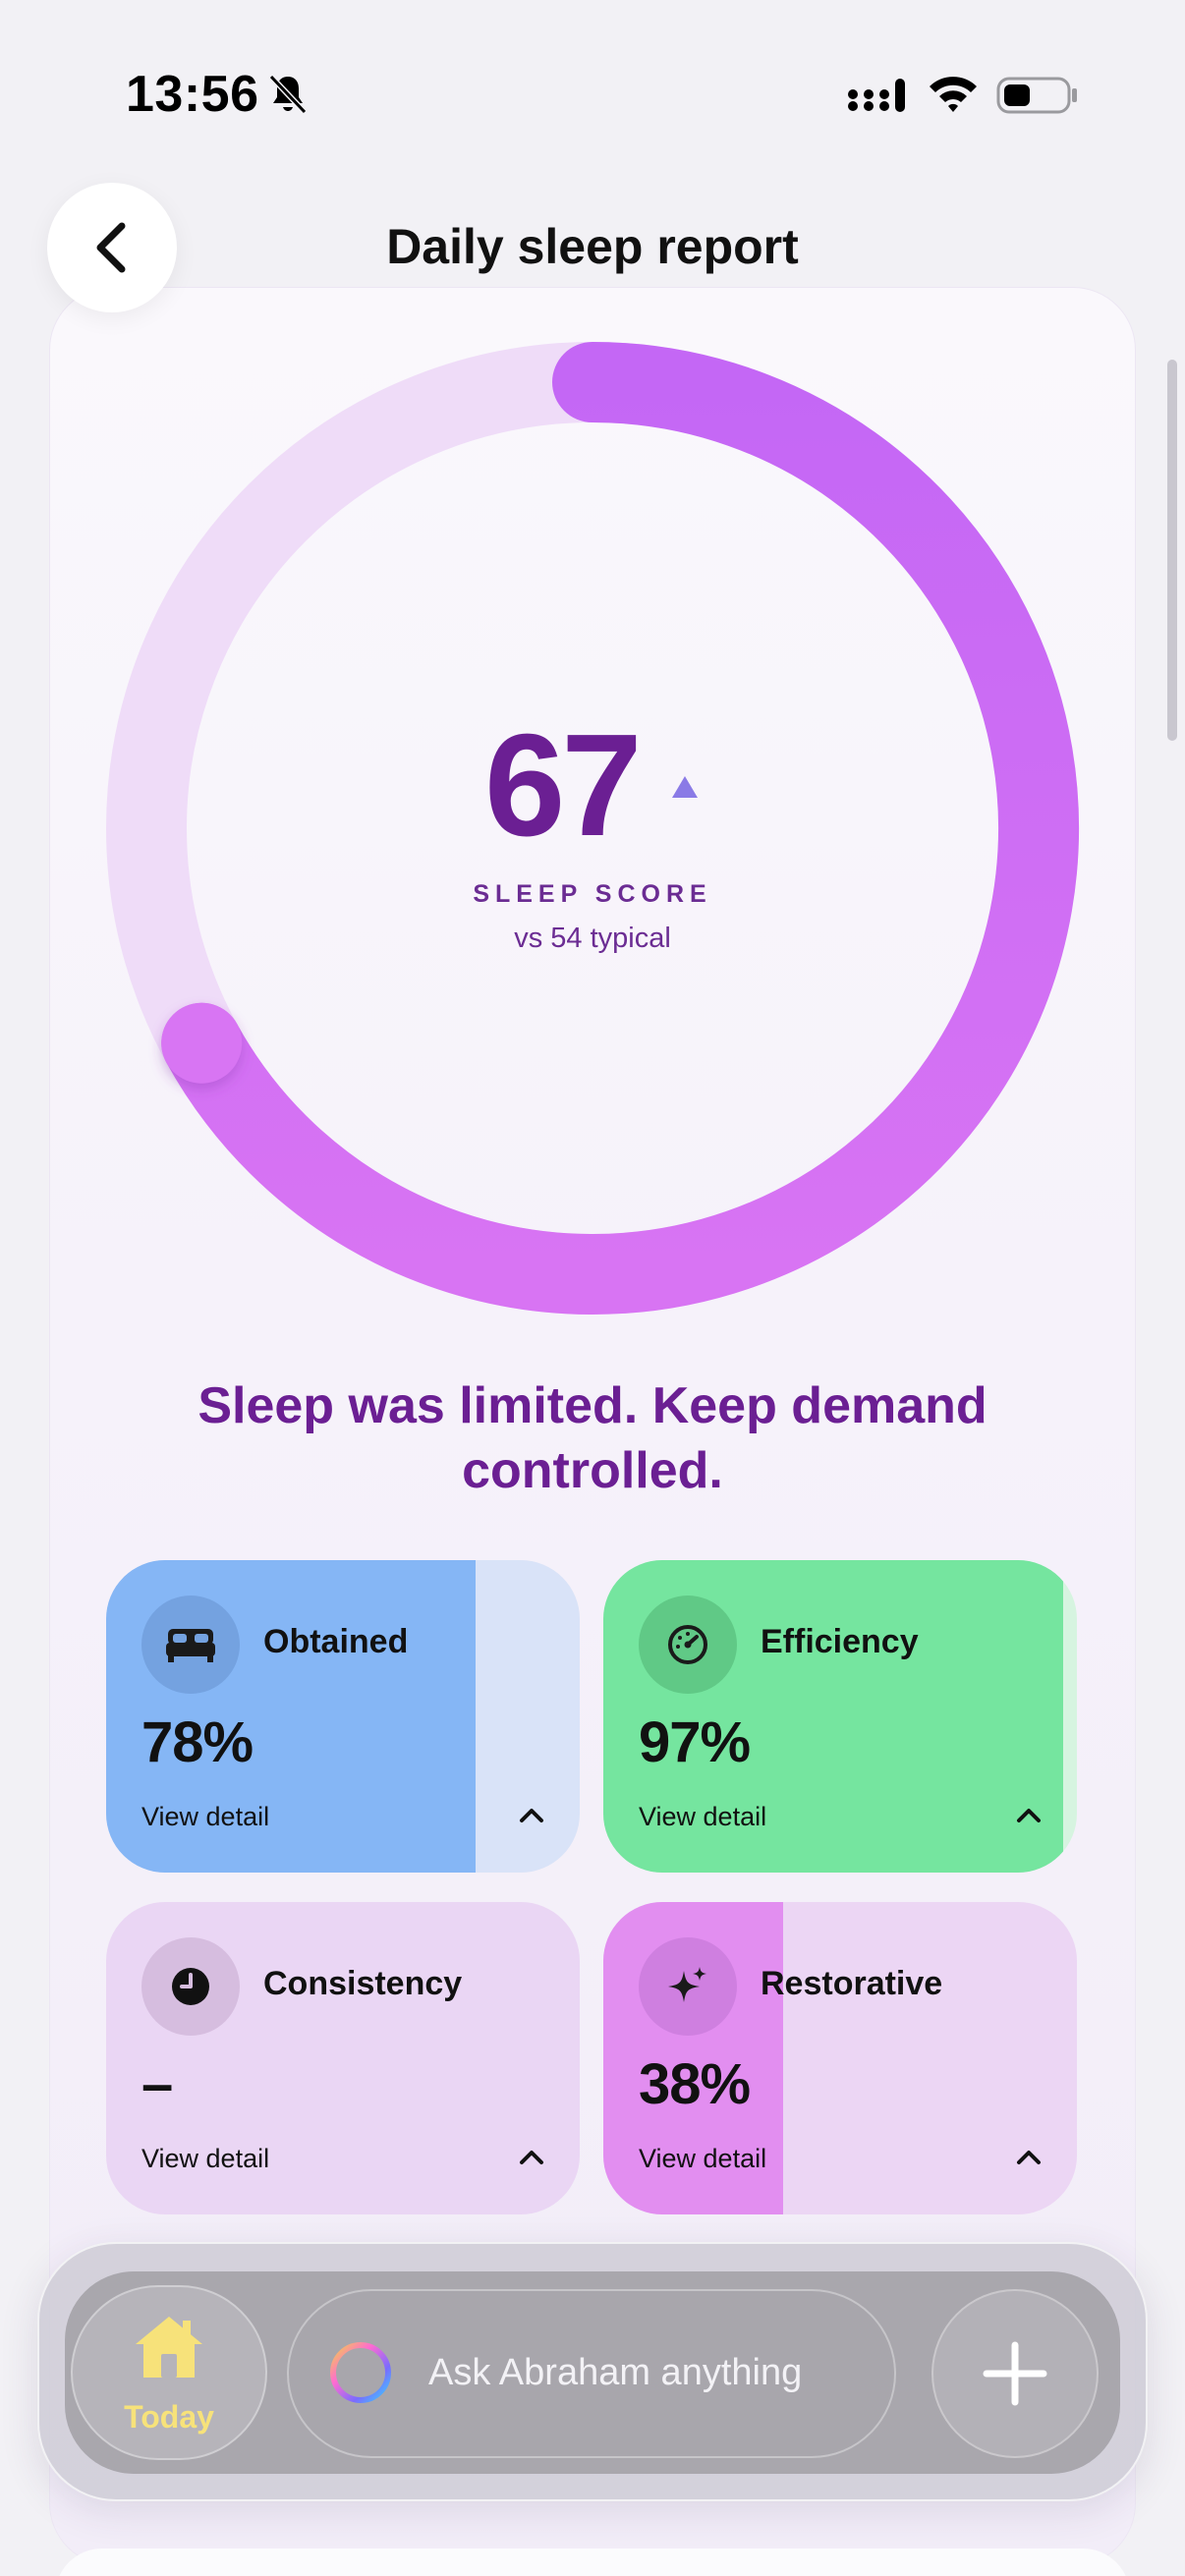 The width and height of the screenshot is (1185, 2576). What do you see at coordinates (157, 2084) in the screenshot?
I see `metric-value: –` at bounding box center [157, 2084].